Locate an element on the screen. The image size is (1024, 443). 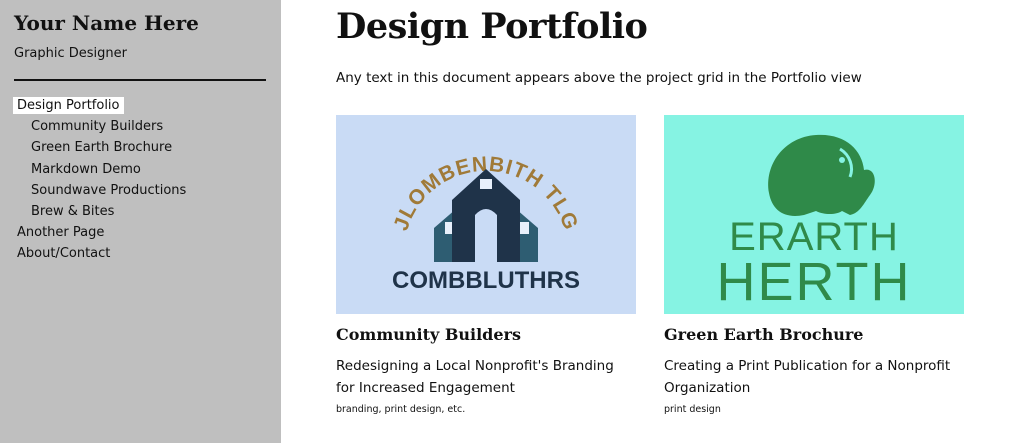
nav-item-label: Markdown Demo is located at coordinates (86, 169).